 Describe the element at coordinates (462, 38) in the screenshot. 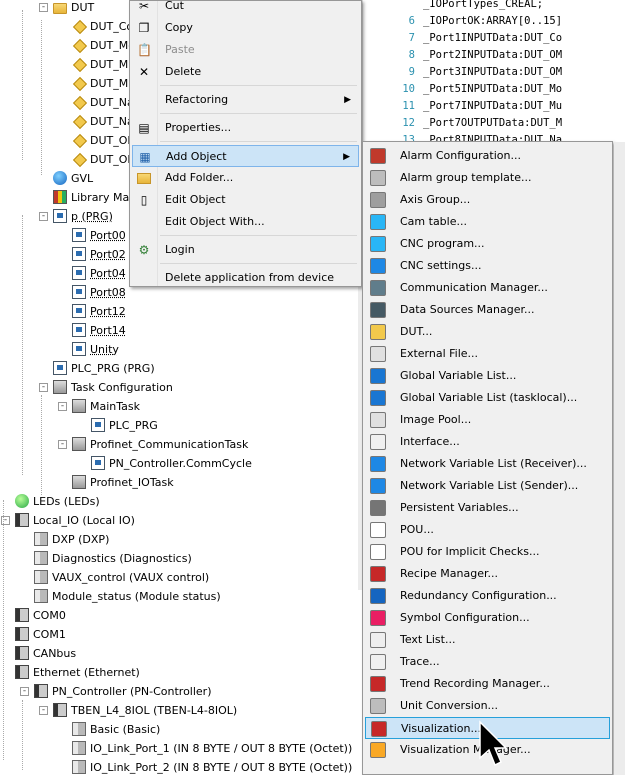

I see `code-line: 7 _Port1INPUTData:DUT_Co` at that location.